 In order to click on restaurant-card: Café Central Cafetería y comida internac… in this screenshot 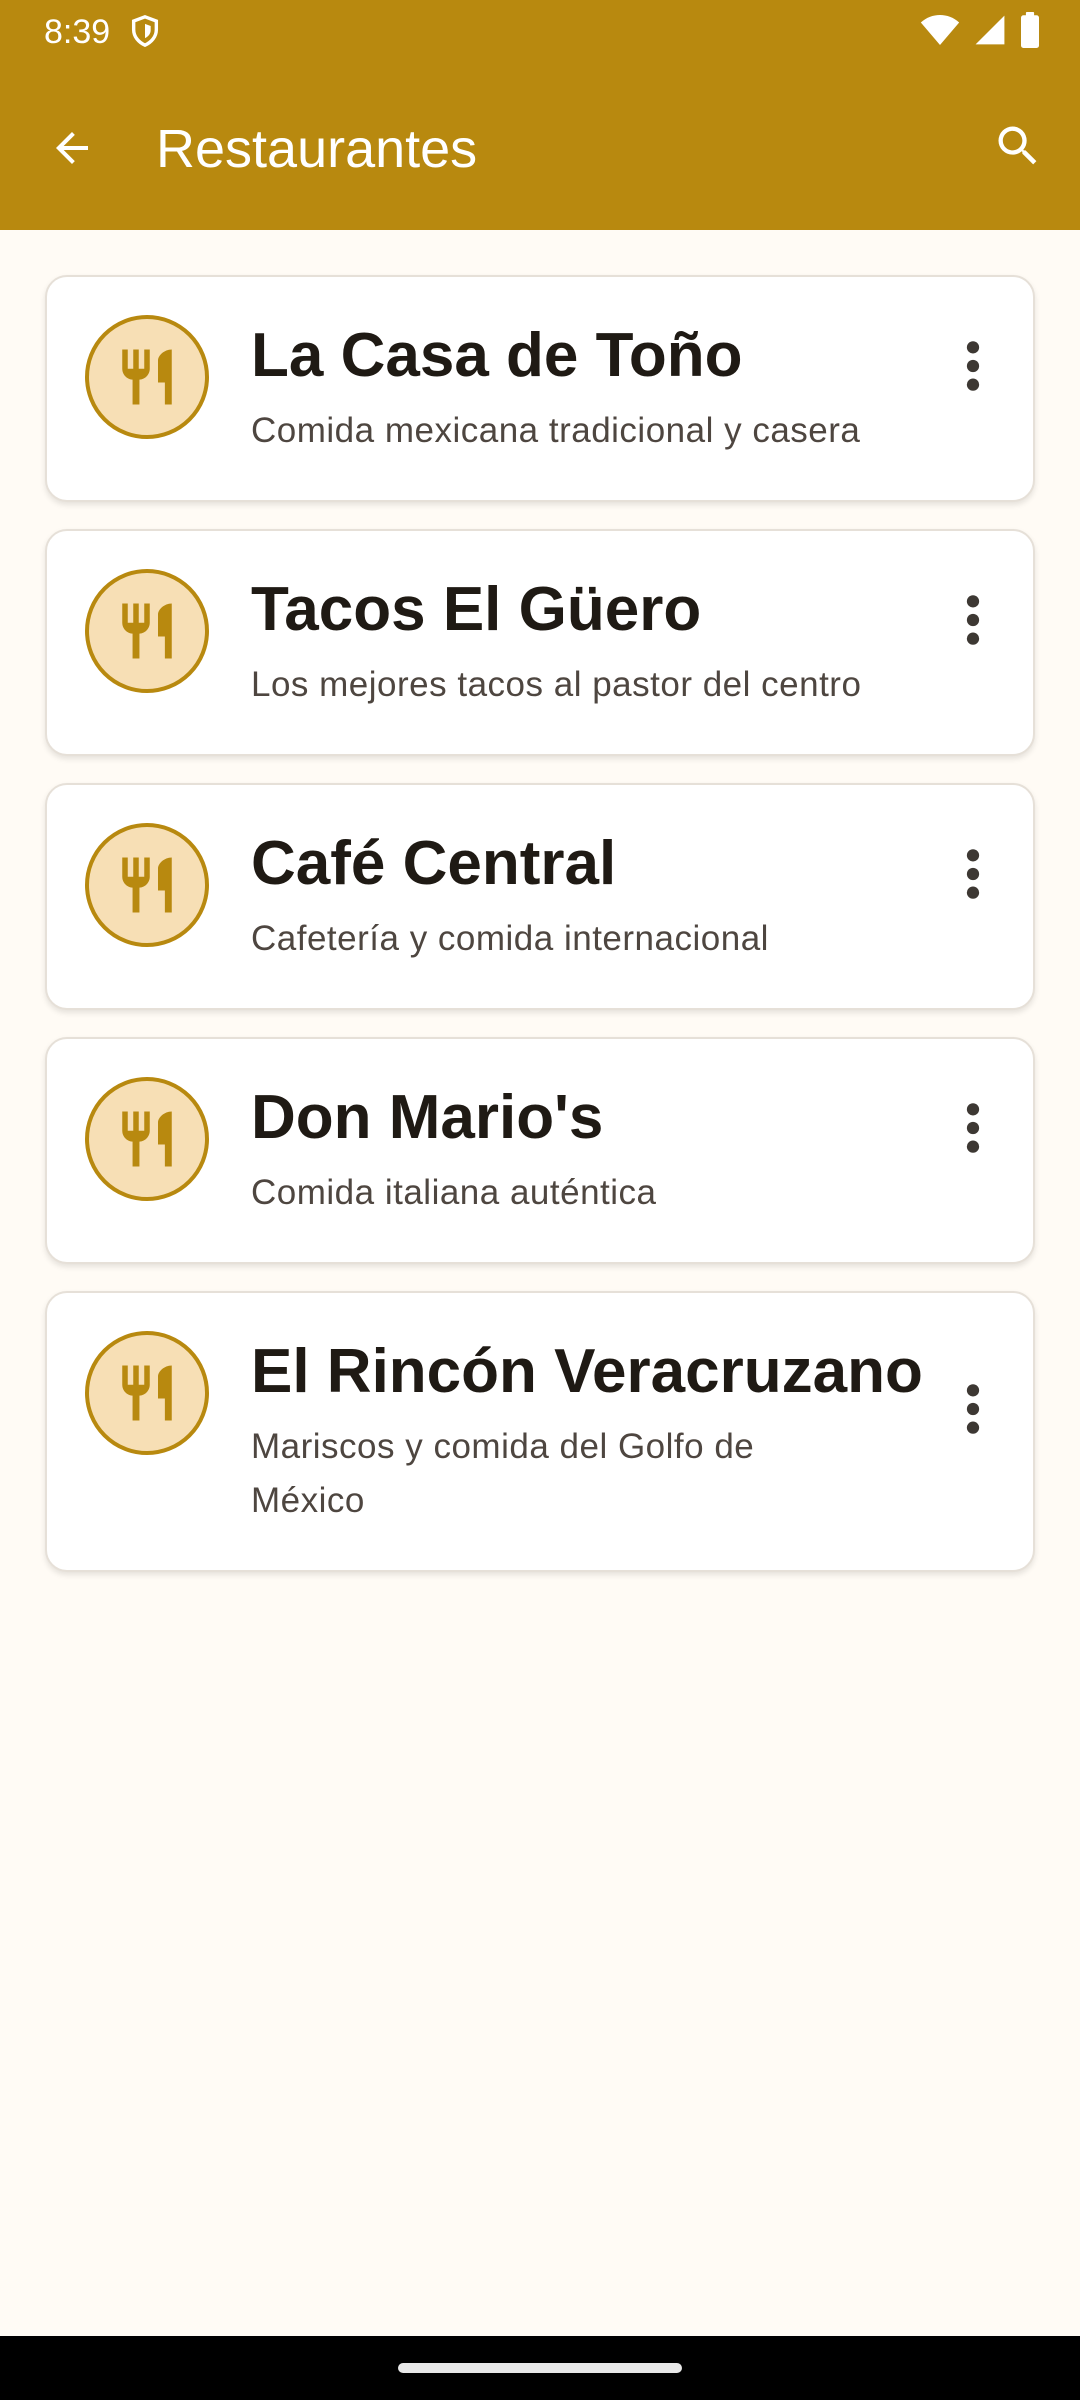, I will do `click(540, 896)`.